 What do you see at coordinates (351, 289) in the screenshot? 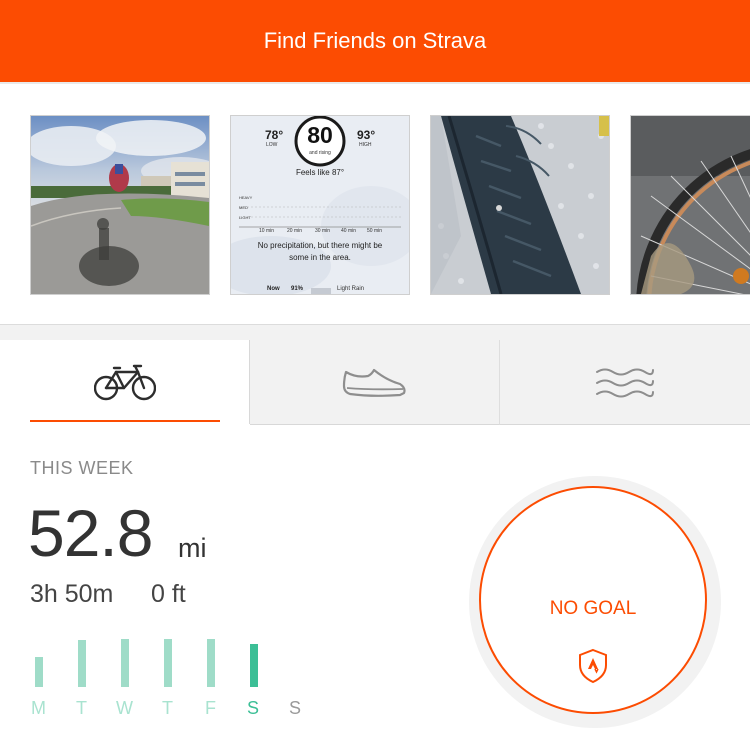
I see `now-desc: Light Rain` at bounding box center [351, 289].